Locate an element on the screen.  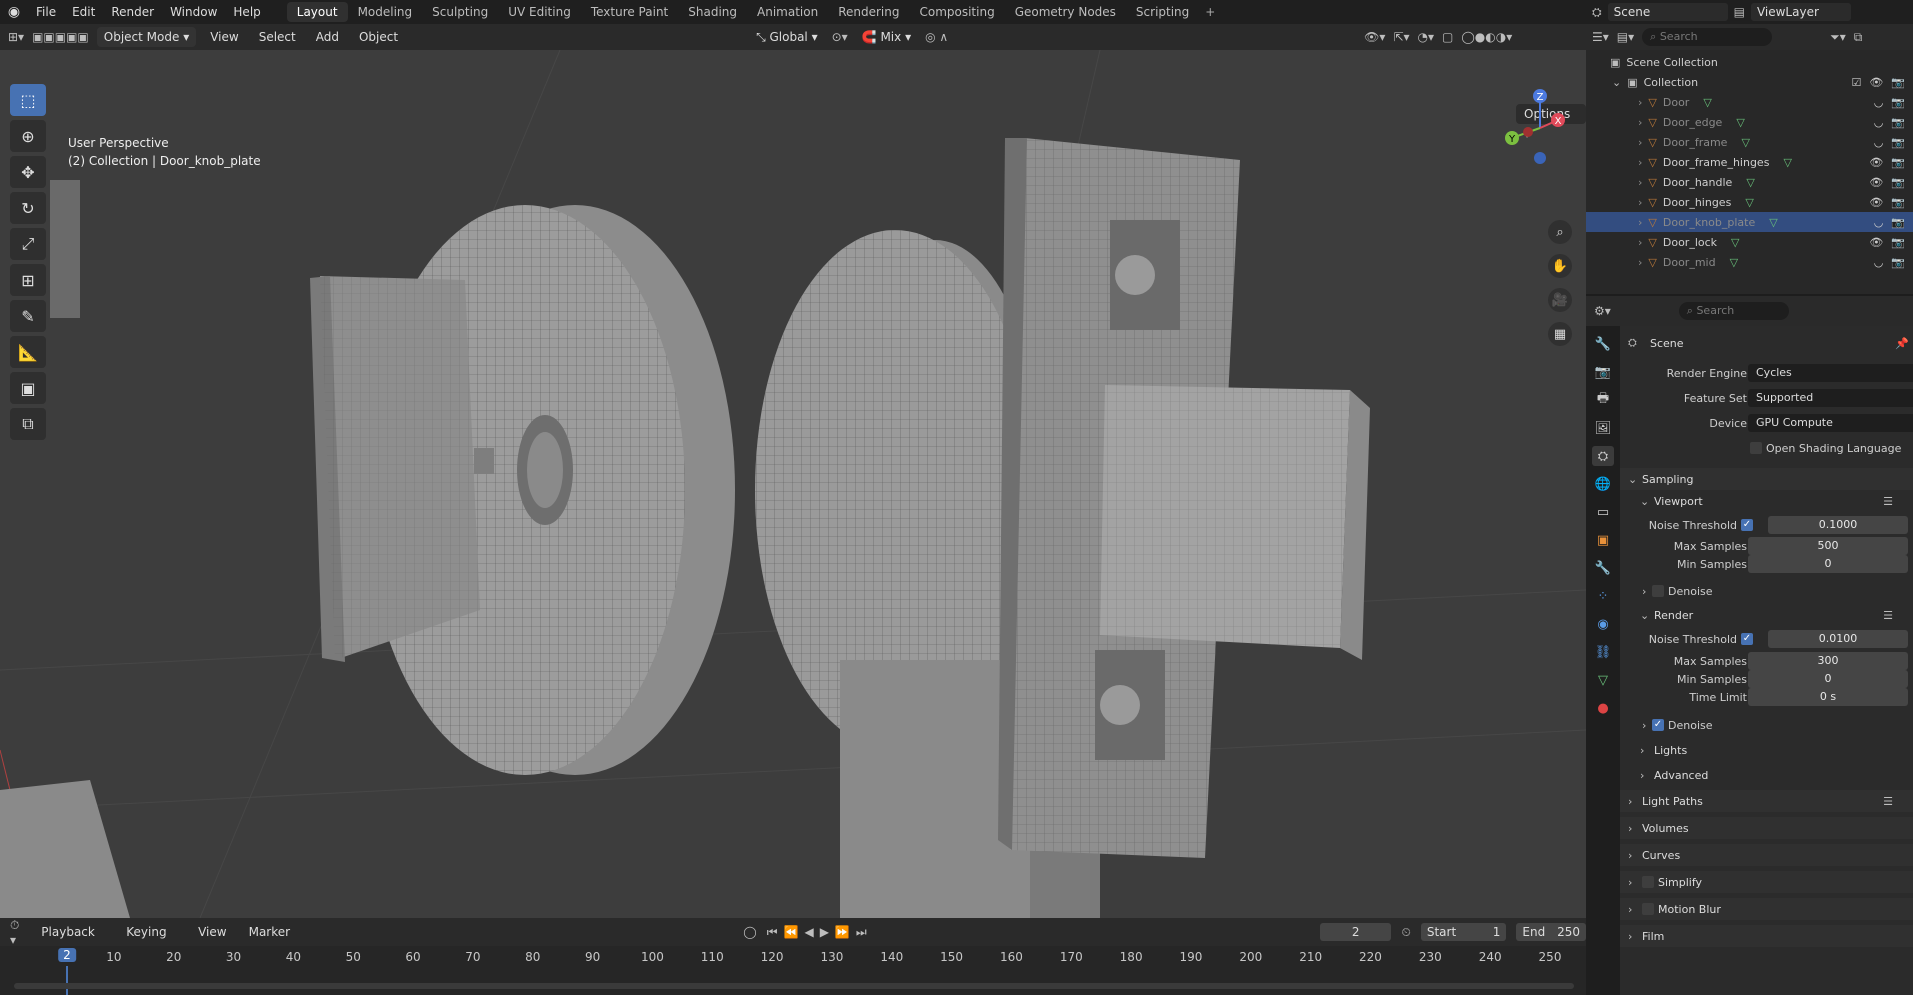
view-layer-tab-icon: 🖼 is located at coordinates (1603, 428).